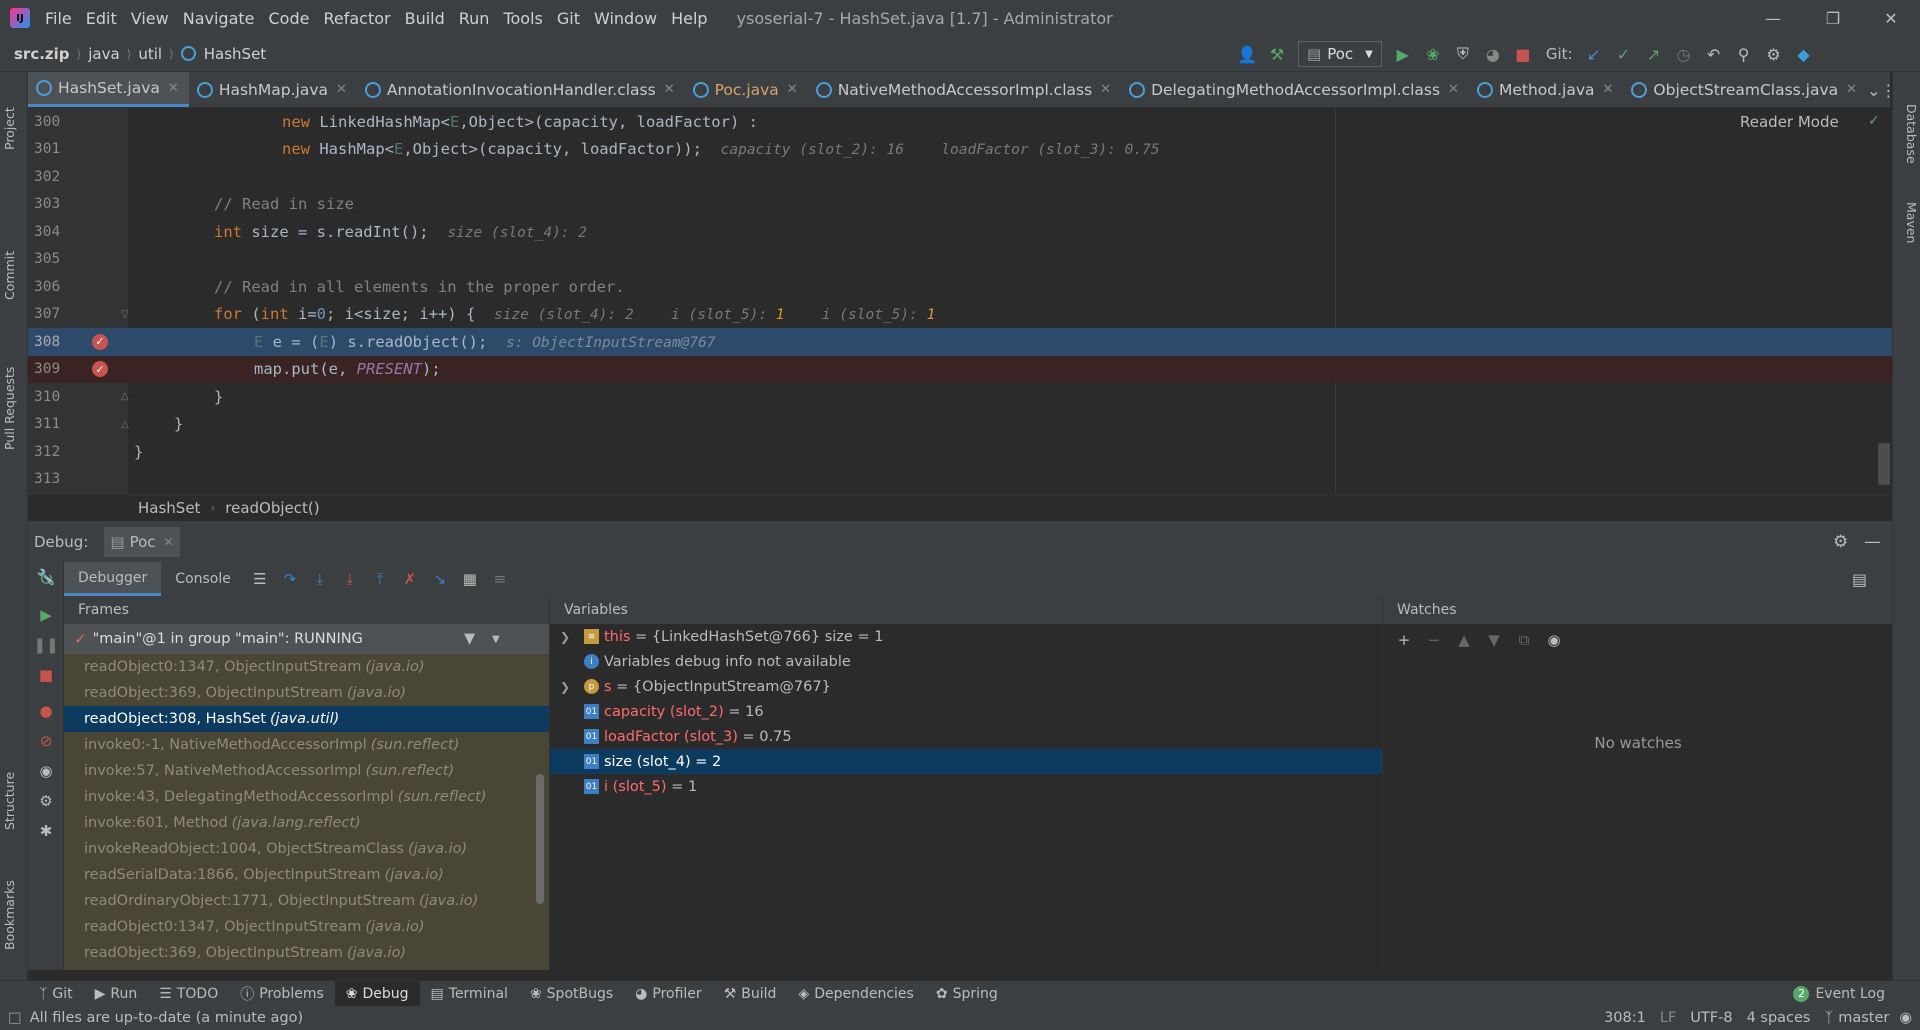  I want to click on tab-objectstreamclass-java: ObjectStreamClass.java ✕, so click(1745, 89).